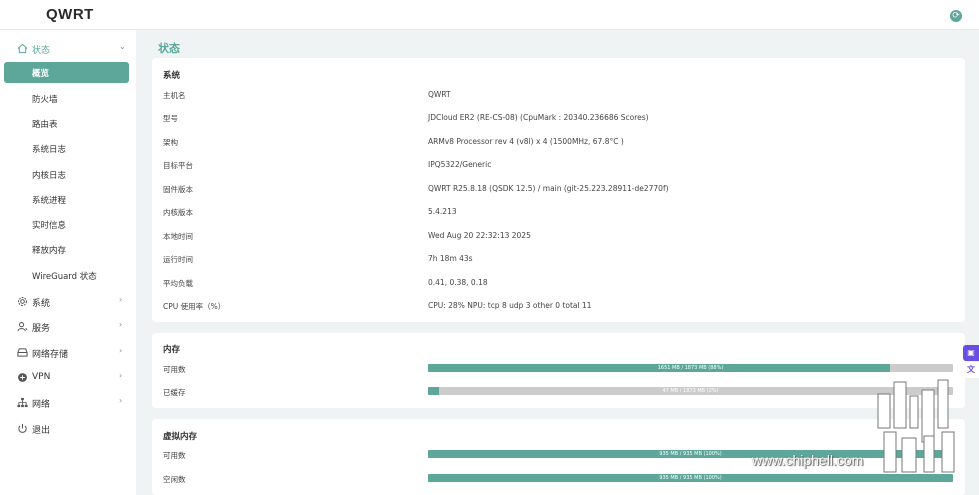 This screenshot has width=979, height=495. What do you see at coordinates (178, 165) in the screenshot?
I see `target-platform-label: 目标平台` at bounding box center [178, 165].